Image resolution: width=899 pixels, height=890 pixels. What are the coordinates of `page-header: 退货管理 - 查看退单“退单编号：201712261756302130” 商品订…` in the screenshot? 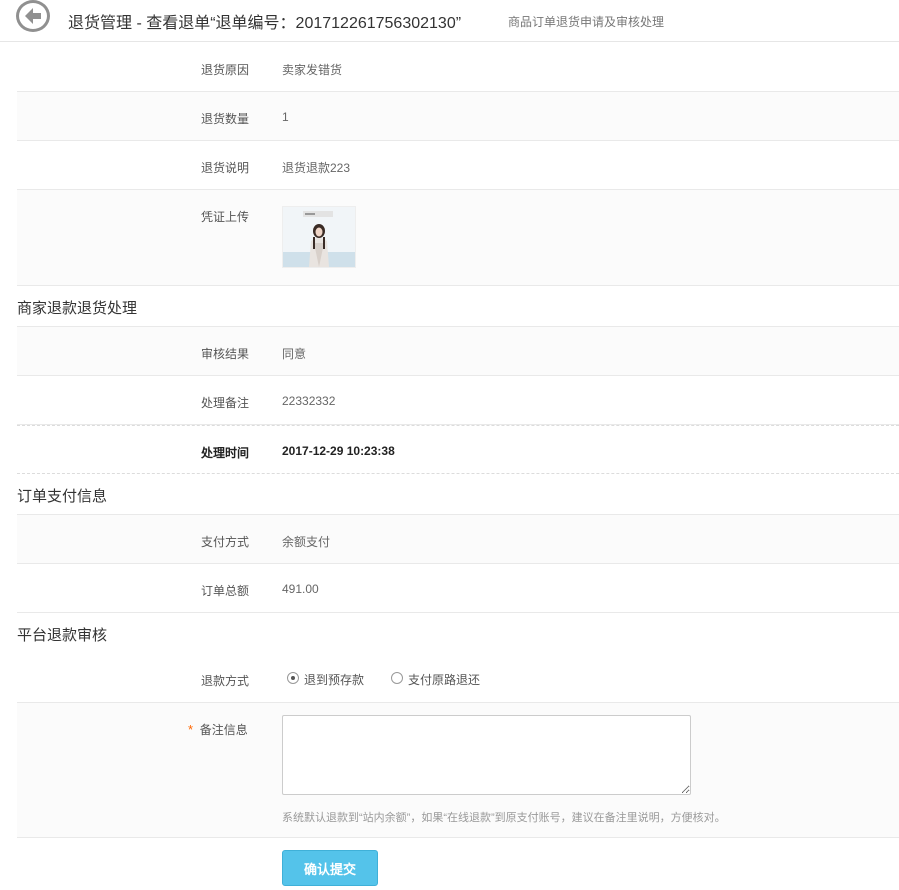 It's located at (449, 21).